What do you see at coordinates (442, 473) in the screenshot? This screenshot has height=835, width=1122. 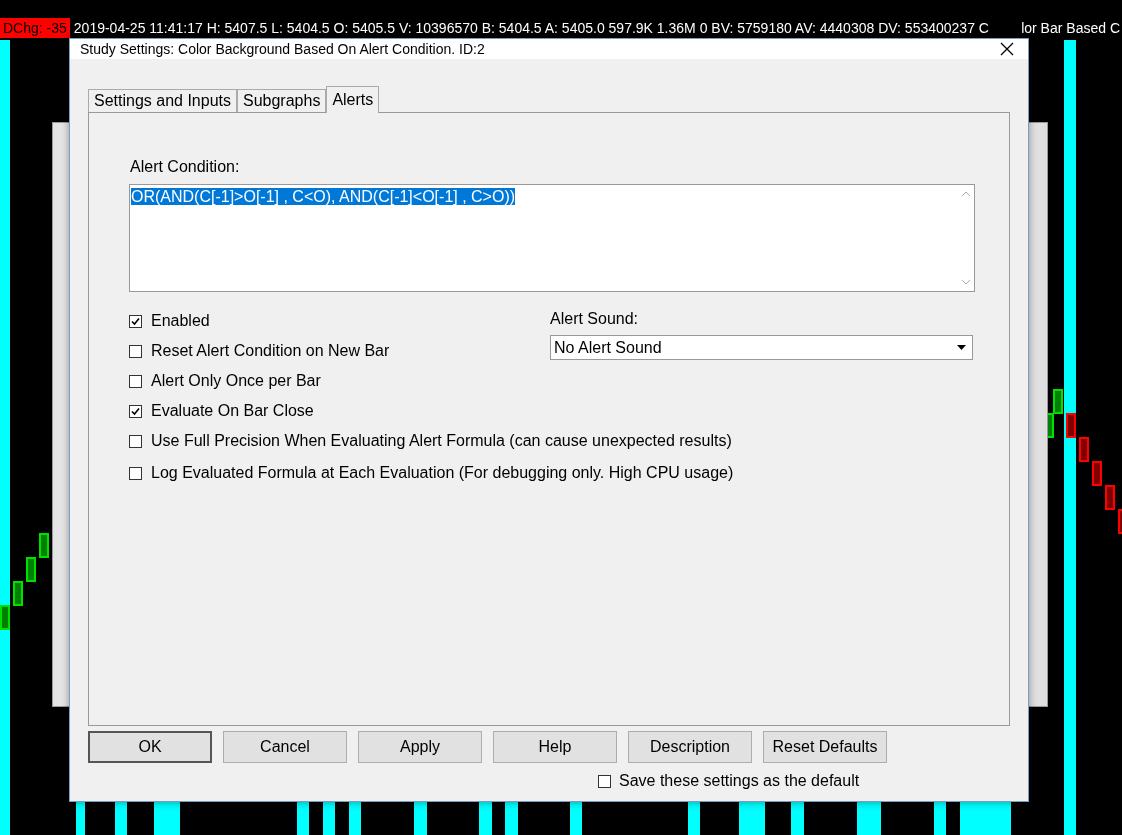 I see `option-label: Log Evaluated Formula at Each Evaluation (For debugging only. High CPU usage)` at bounding box center [442, 473].